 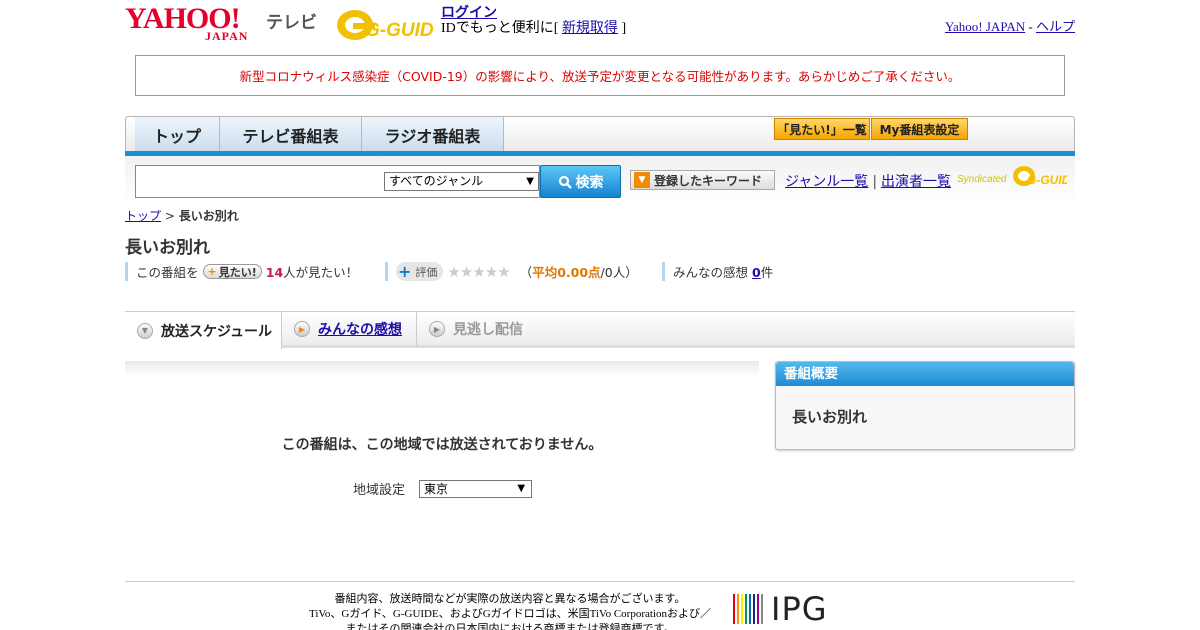 I want to click on region-select-value: 東京, so click(x=436, y=488).